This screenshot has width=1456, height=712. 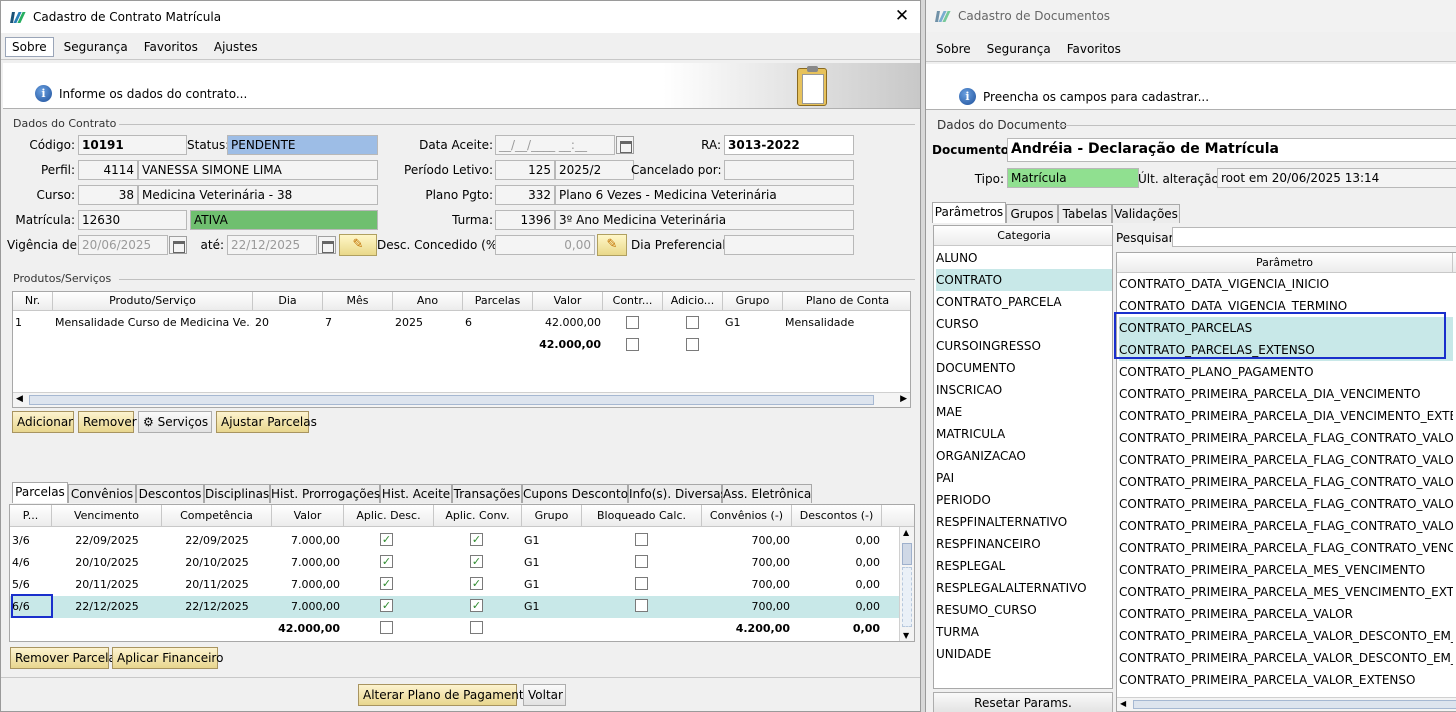 I want to click on aplicar-financeiro-button: Aplicar Financeiro, so click(x=167, y=658).